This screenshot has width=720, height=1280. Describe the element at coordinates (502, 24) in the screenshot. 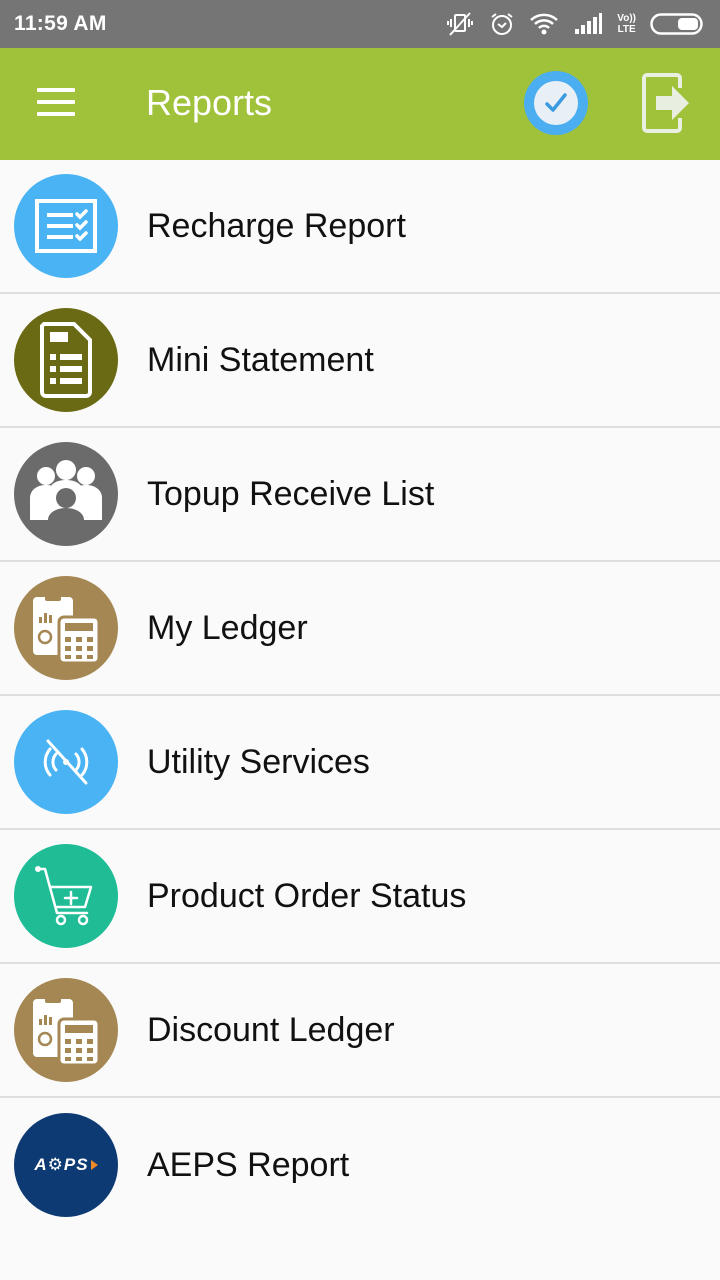

I see `alarm-icon` at that location.